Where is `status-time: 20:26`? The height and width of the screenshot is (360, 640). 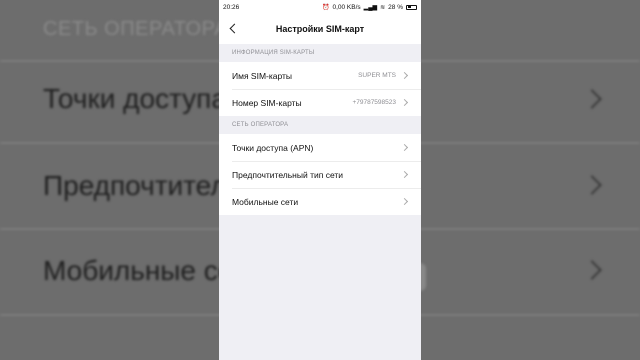
status-time: 20:26 is located at coordinates (231, 7).